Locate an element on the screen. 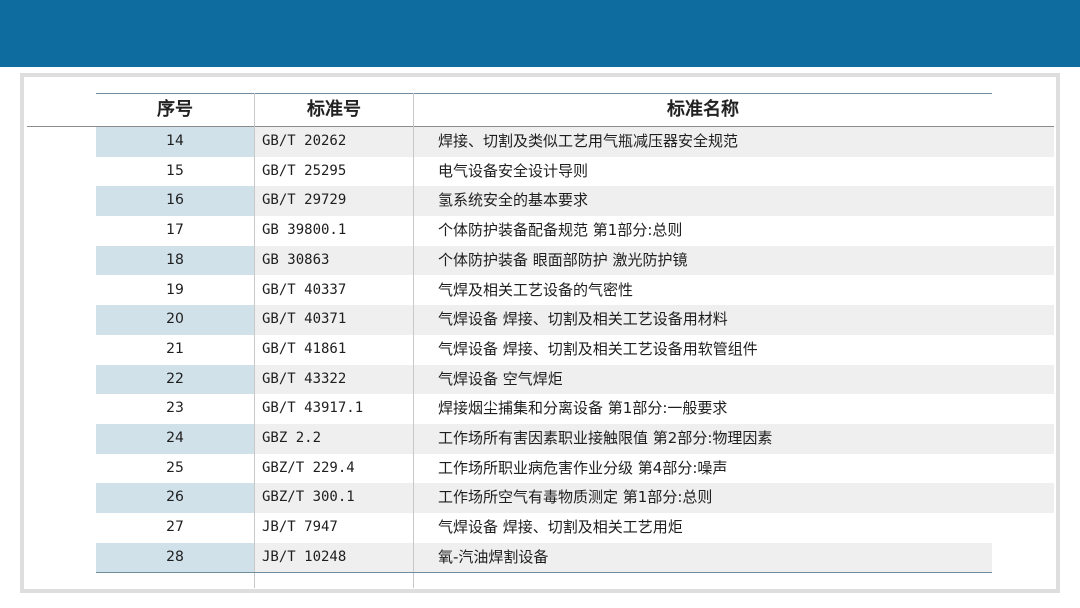  cell-standard-name: 氧-汽油焊割设备 is located at coordinates (493, 556).